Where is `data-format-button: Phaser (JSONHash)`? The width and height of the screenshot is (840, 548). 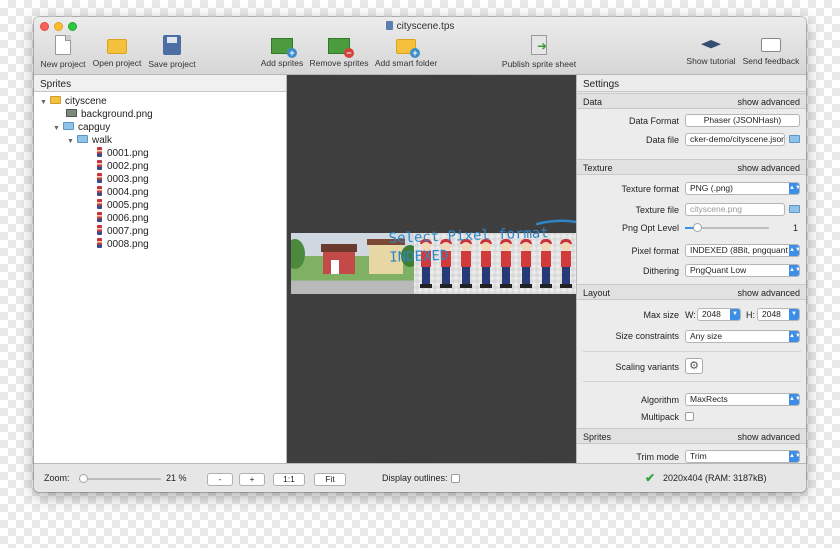
data-format-button: Phaser (JSONHash) is located at coordinates (742, 120).